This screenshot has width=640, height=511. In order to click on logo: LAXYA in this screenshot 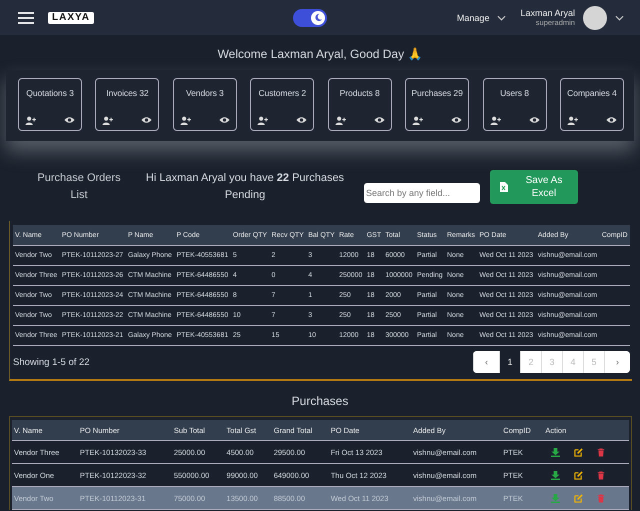, I will do `click(71, 18)`.